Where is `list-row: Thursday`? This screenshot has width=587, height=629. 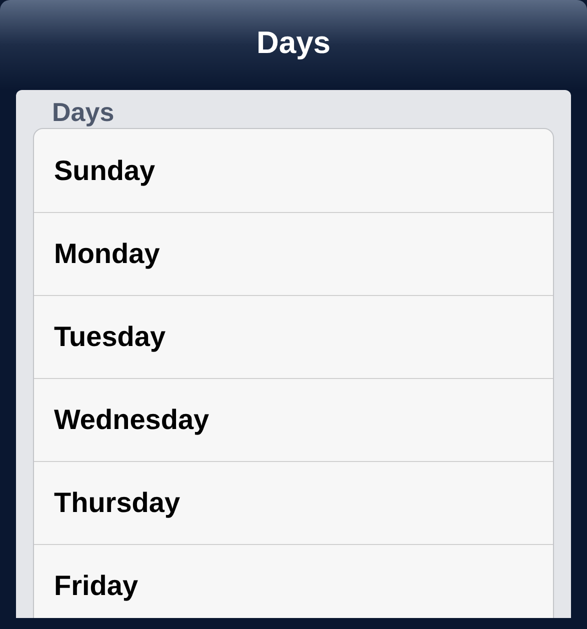
list-row: Thursday is located at coordinates (293, 502).